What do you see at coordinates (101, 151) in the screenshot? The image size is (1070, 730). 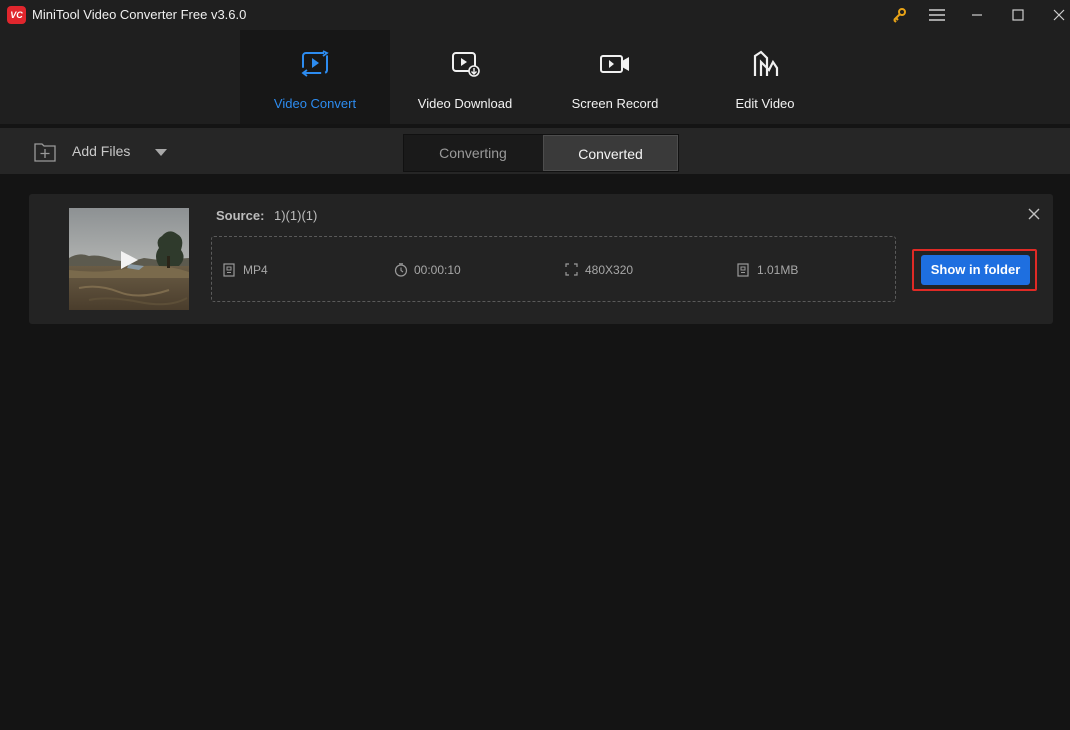 I see `add-files-label: Add Files` at bounding box center [101, 151].